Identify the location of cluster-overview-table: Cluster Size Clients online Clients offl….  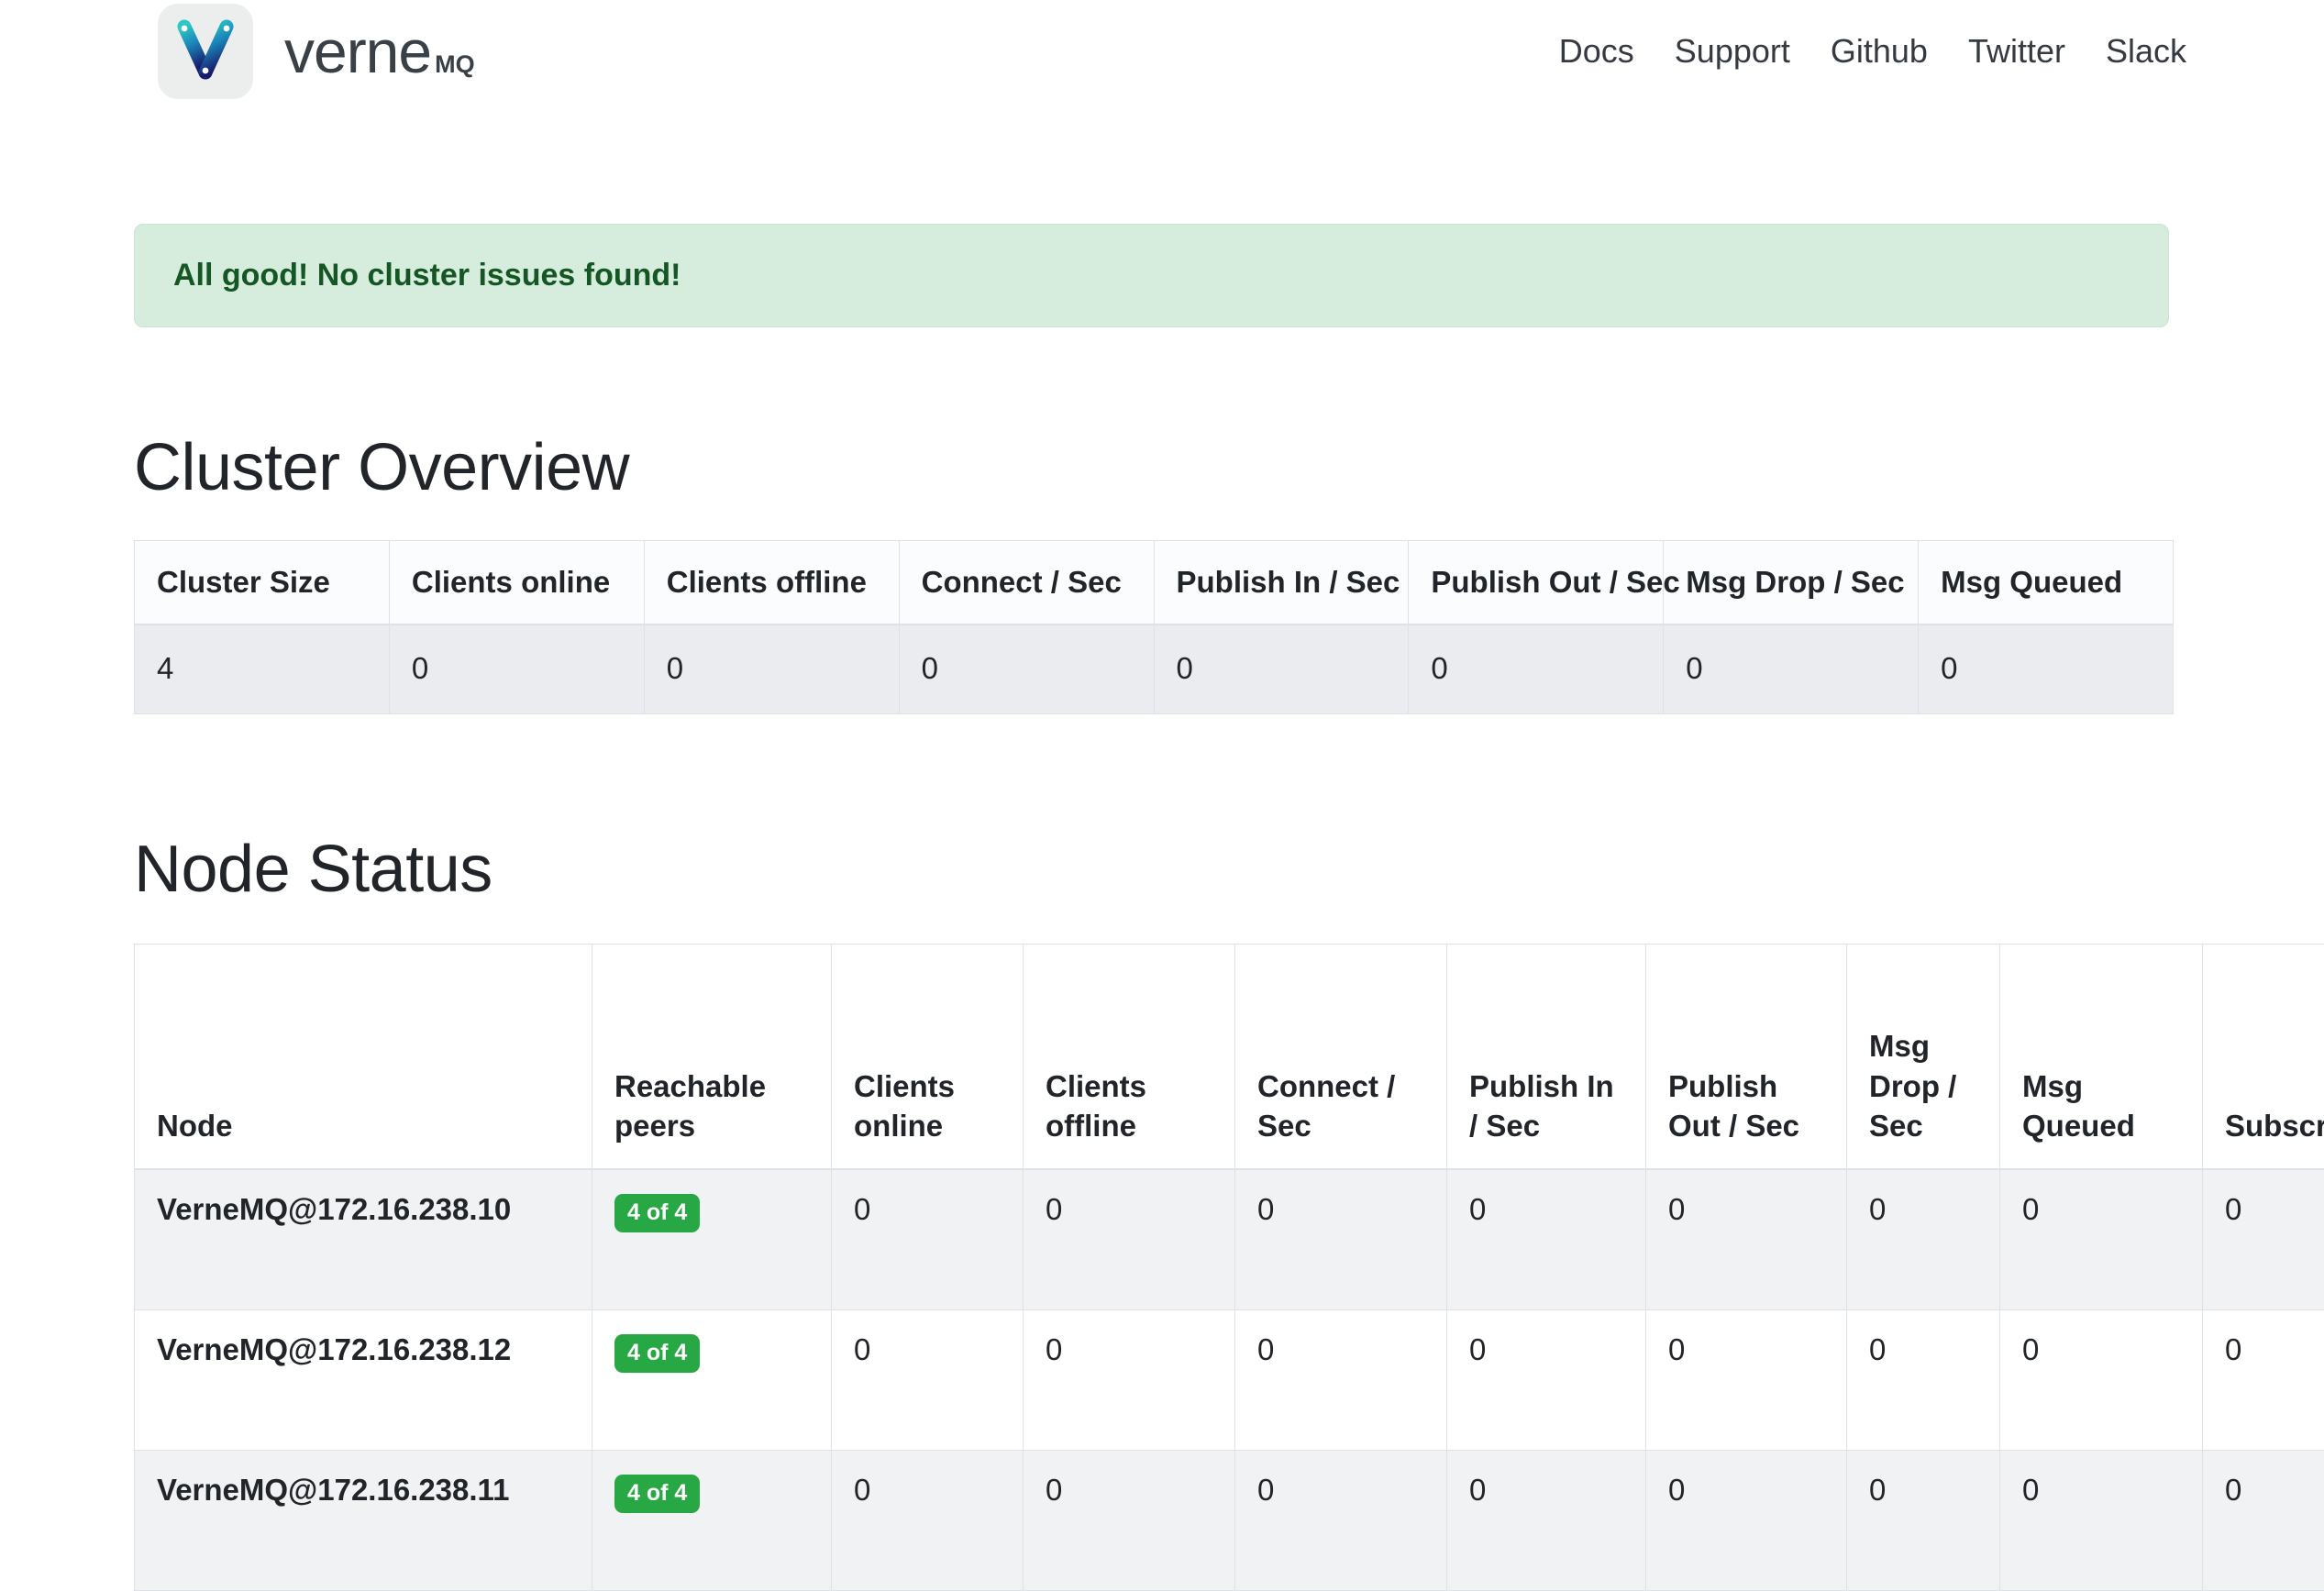
(1154, 627).